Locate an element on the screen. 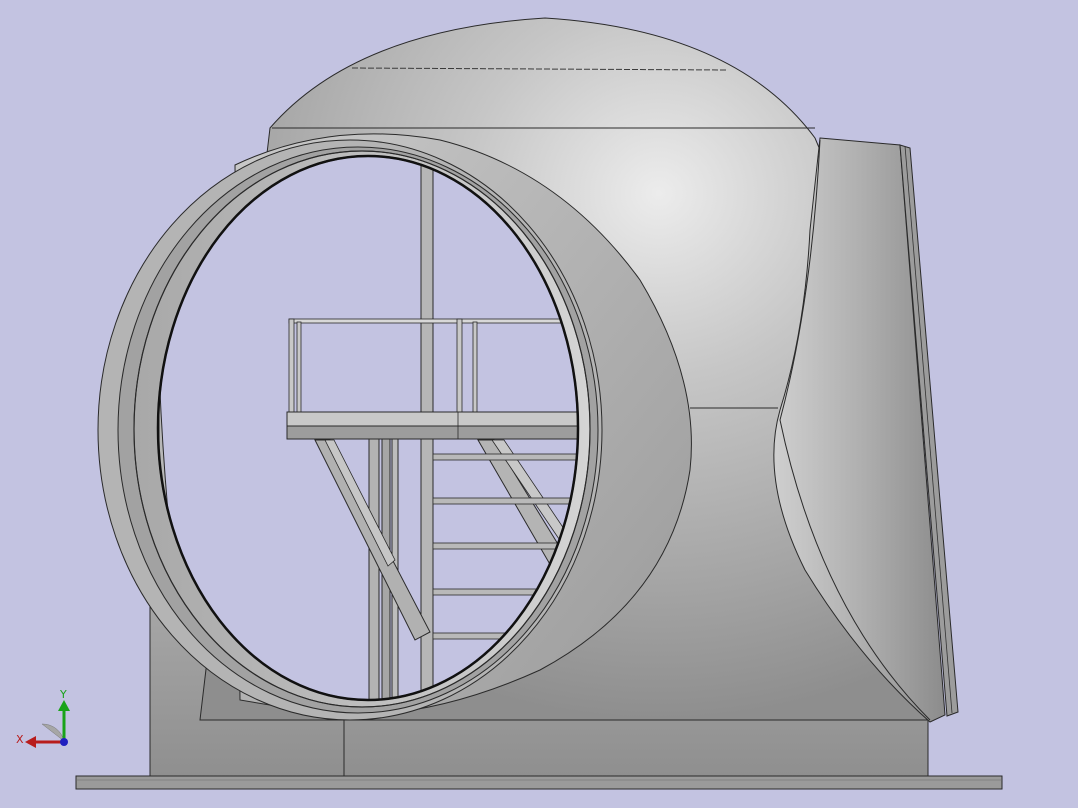  axis-triad: Y X is located at coordinates (43, 718).